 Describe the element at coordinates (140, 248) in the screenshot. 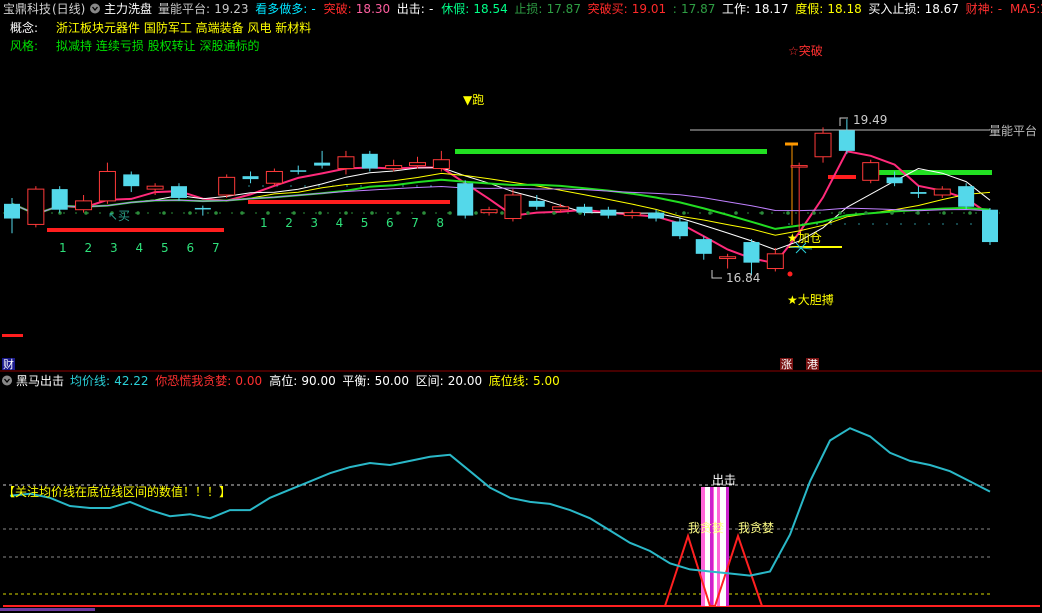

I see `count-label: 4` at that location.